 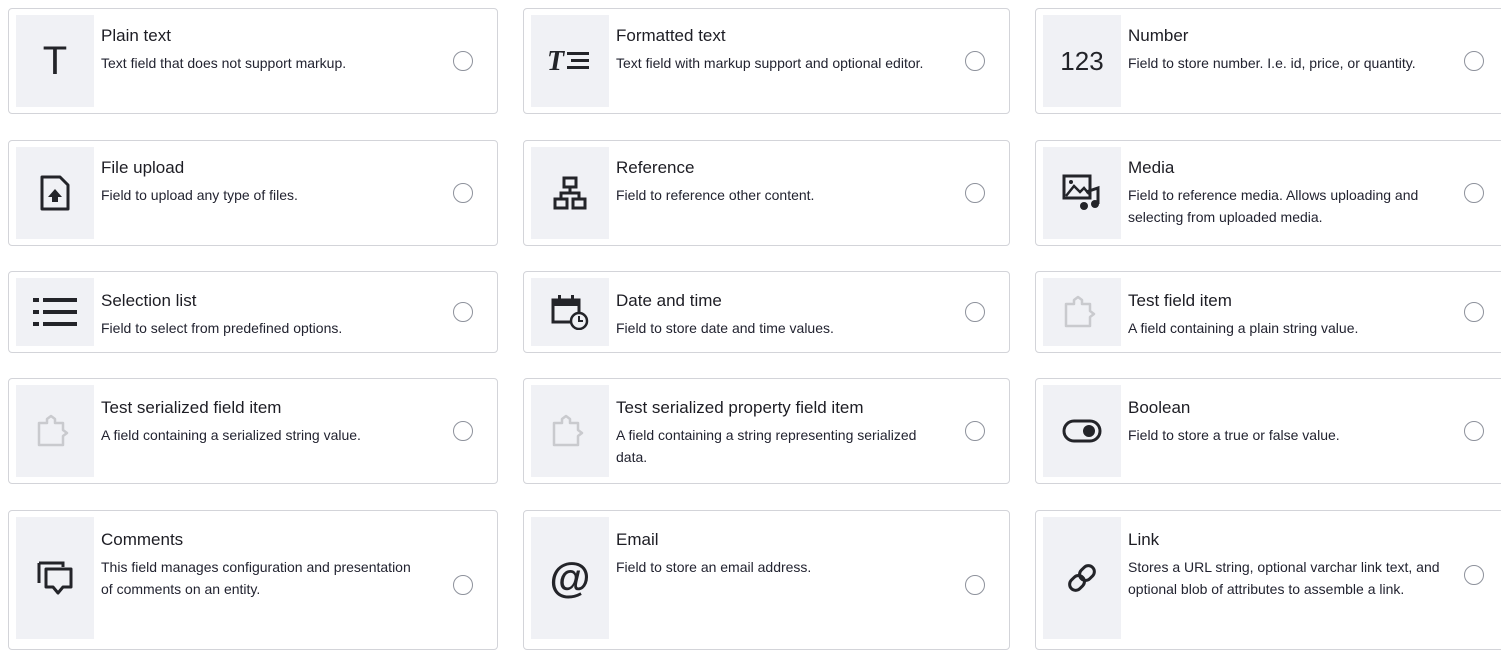 I want to click on email-at-icon: @, so click(x=570, y=578).